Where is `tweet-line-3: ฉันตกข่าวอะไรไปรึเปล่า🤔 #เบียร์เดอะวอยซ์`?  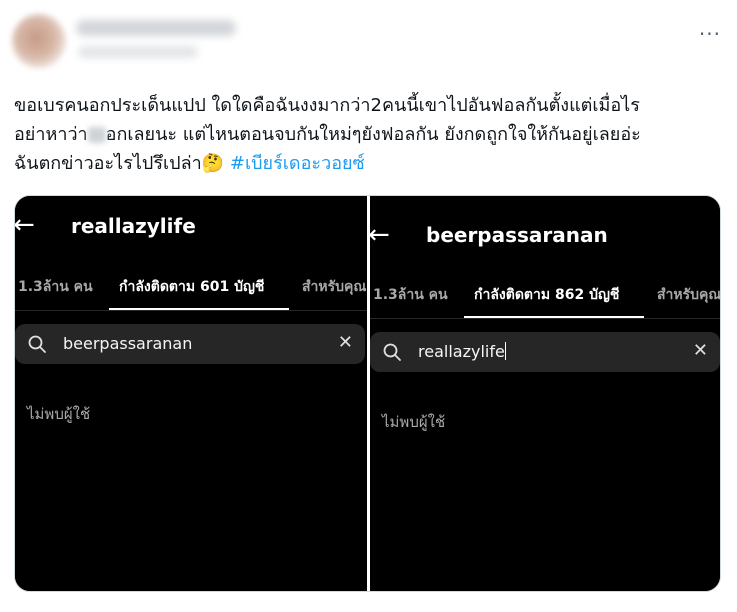
tweet-line-3: ฉันตกข่าวอะไรไปรึเปล่า🤔 #เบียร์เดอะวอยซ์ is located at coordinates (189, 163).